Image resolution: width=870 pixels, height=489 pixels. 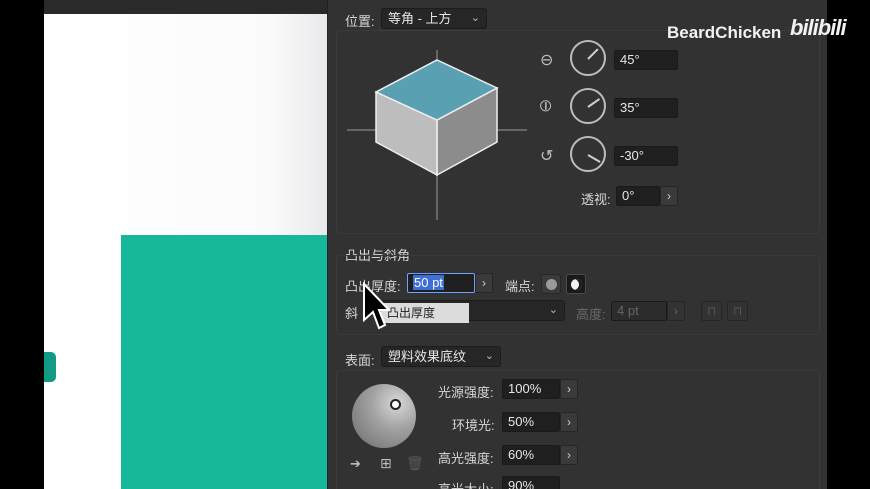 I want to click on light-source-handle, so click(x=395, y=404).